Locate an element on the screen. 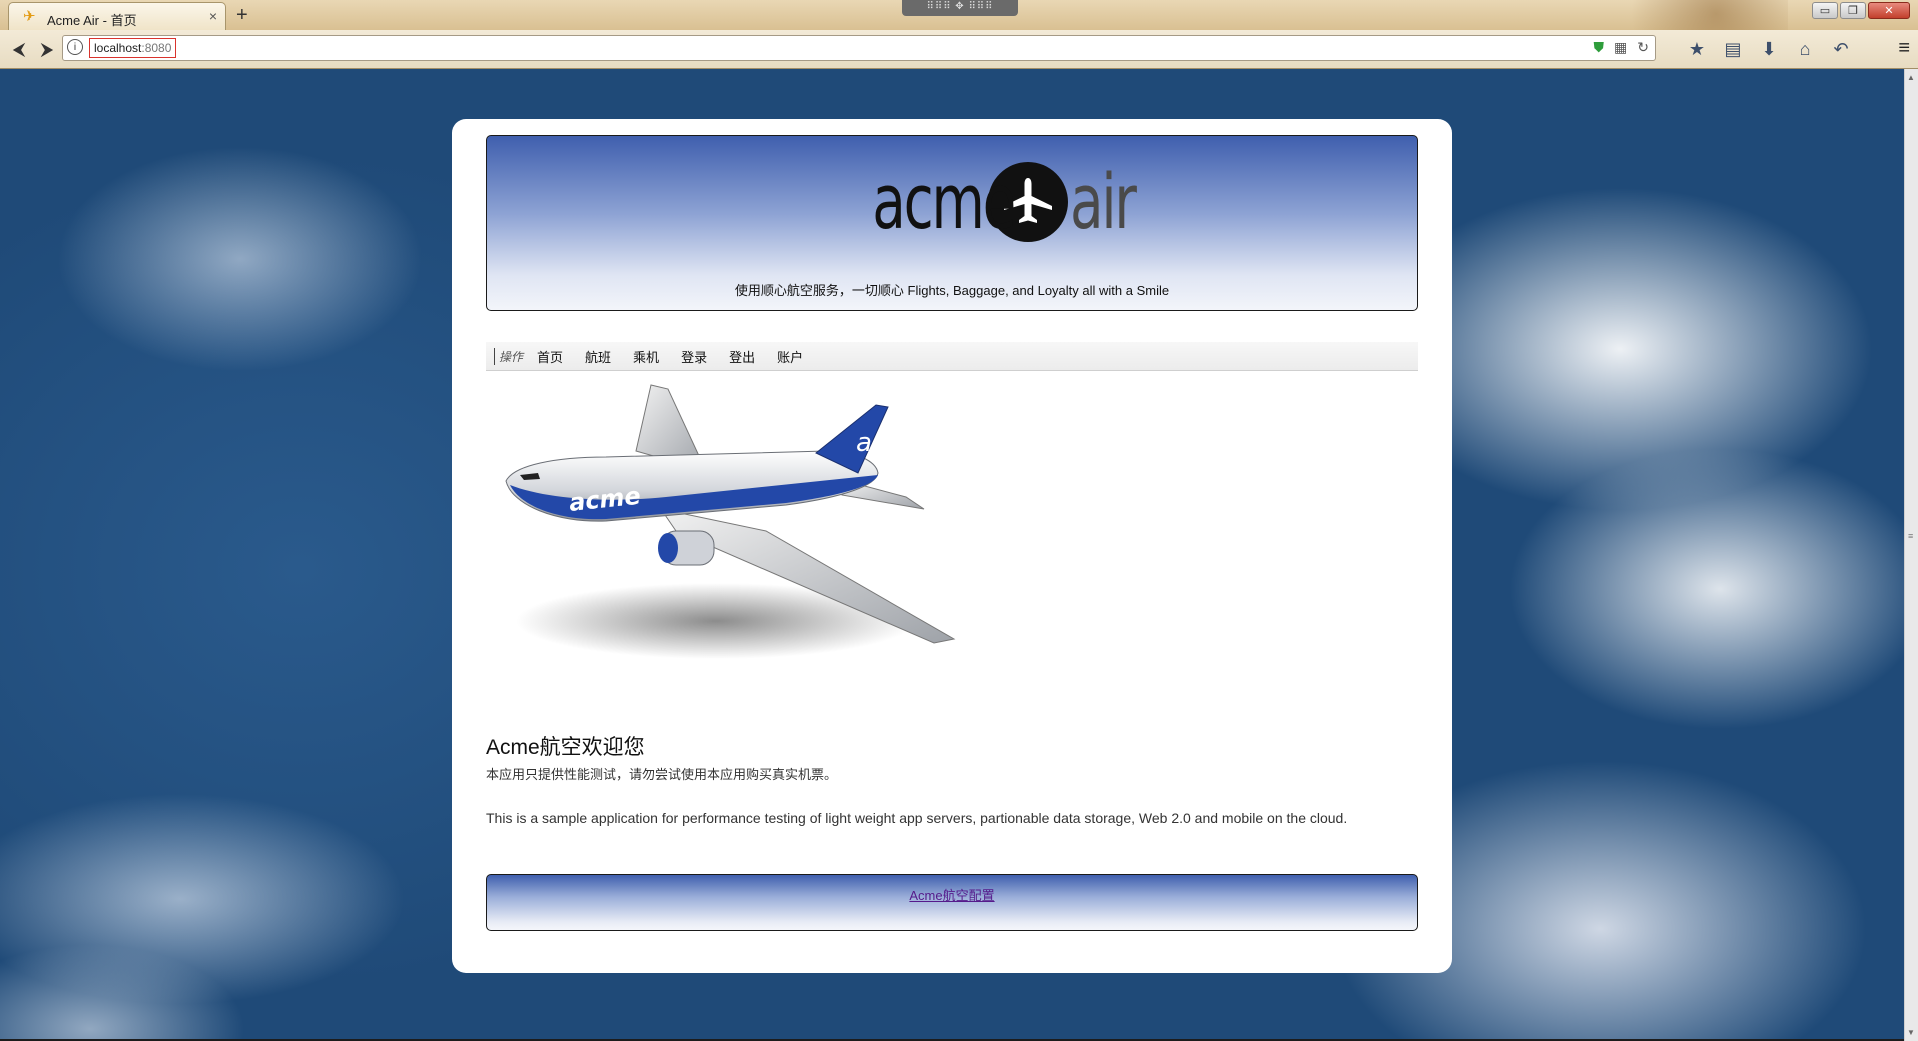 This screenshot has height=1041, width=1918. close-tab-icon: × is located at coordinates (213, 16).